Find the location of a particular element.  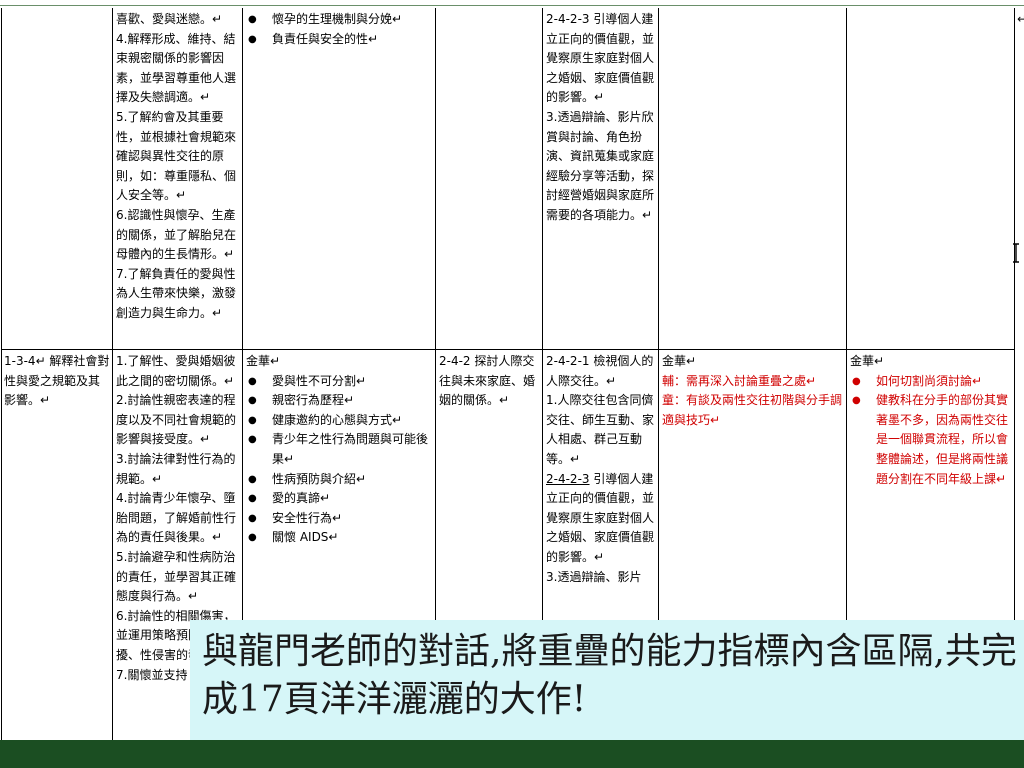

row2-unit: 1-3-4↵ 解釋社會對性與愛之規範及其影響。↵ is located at coordinates (57, 381).